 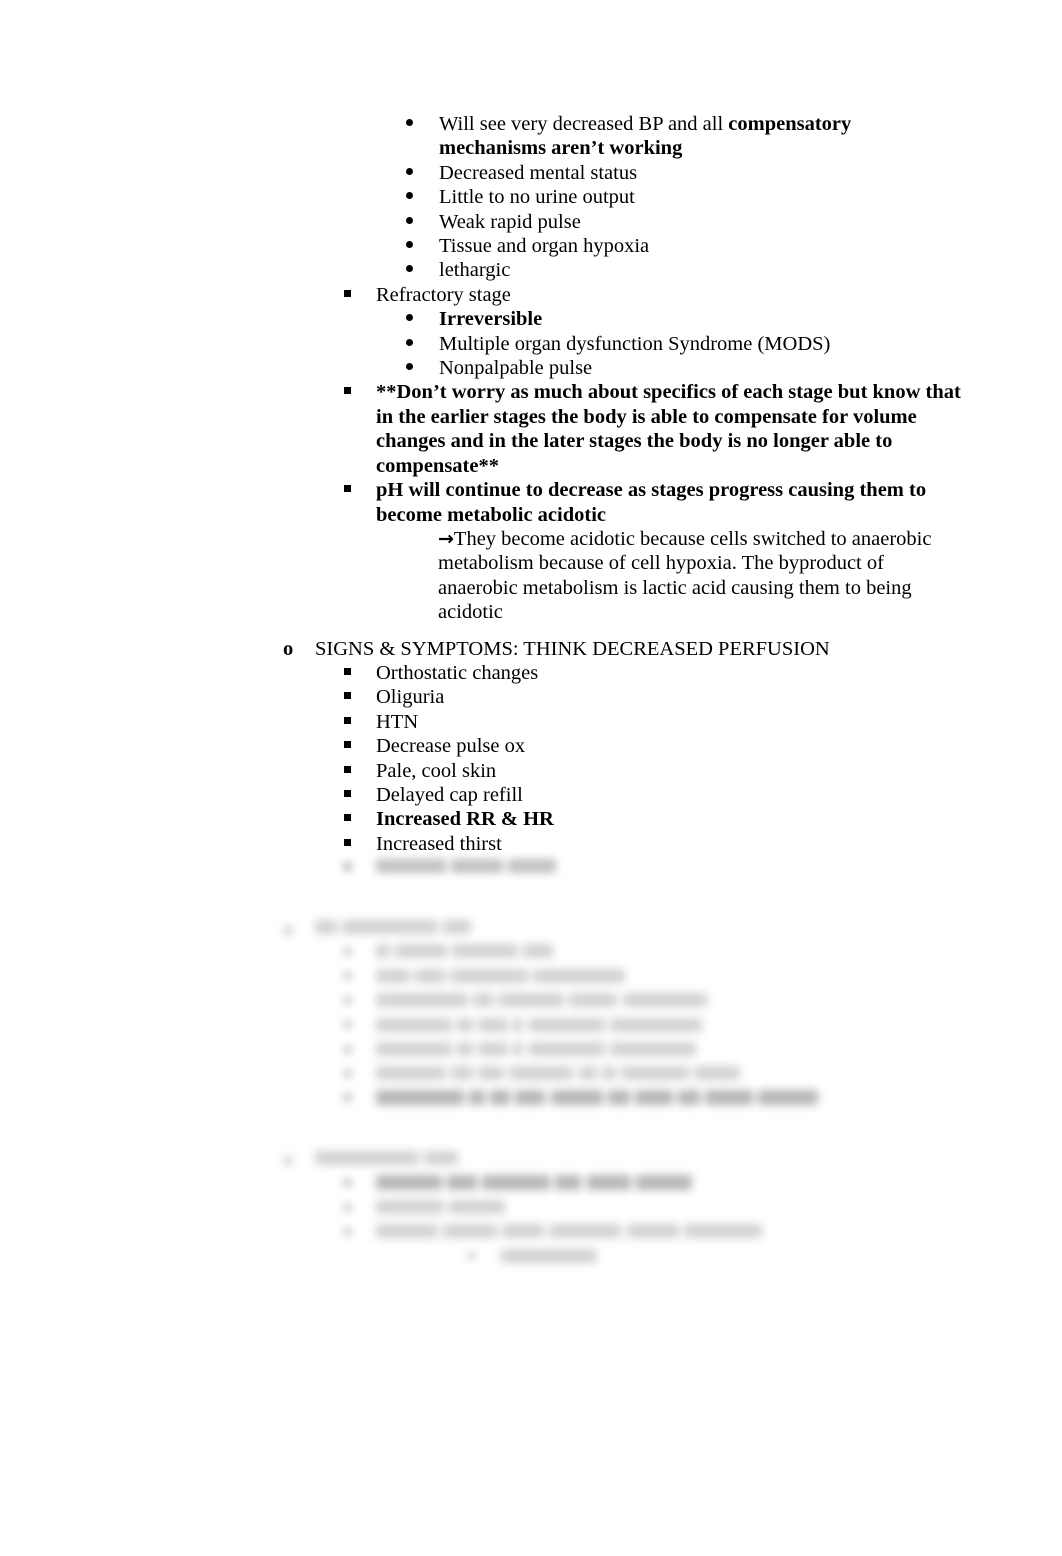 I want to click on list-item: Little to no urine output, so click(x=531, y=197).